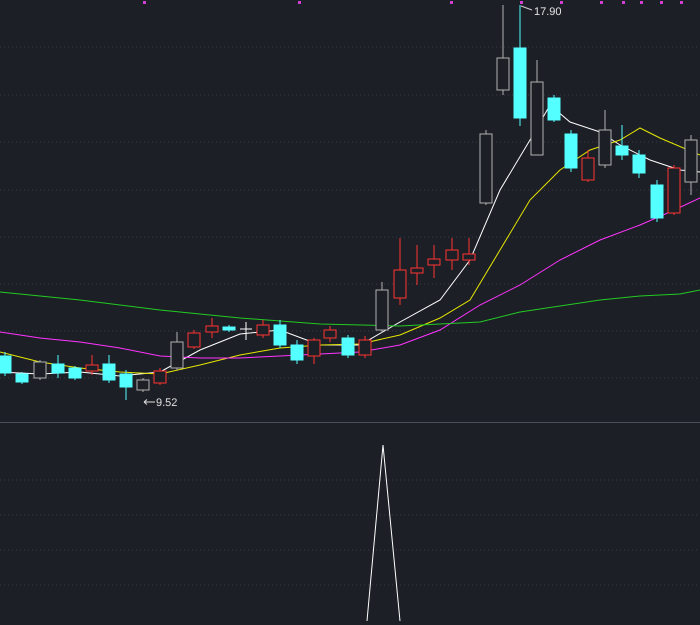  What do you see at coordinates (150, 402) in the screenshot?
I see `low-price-arrow-icon` at bounding box center [150, 402].